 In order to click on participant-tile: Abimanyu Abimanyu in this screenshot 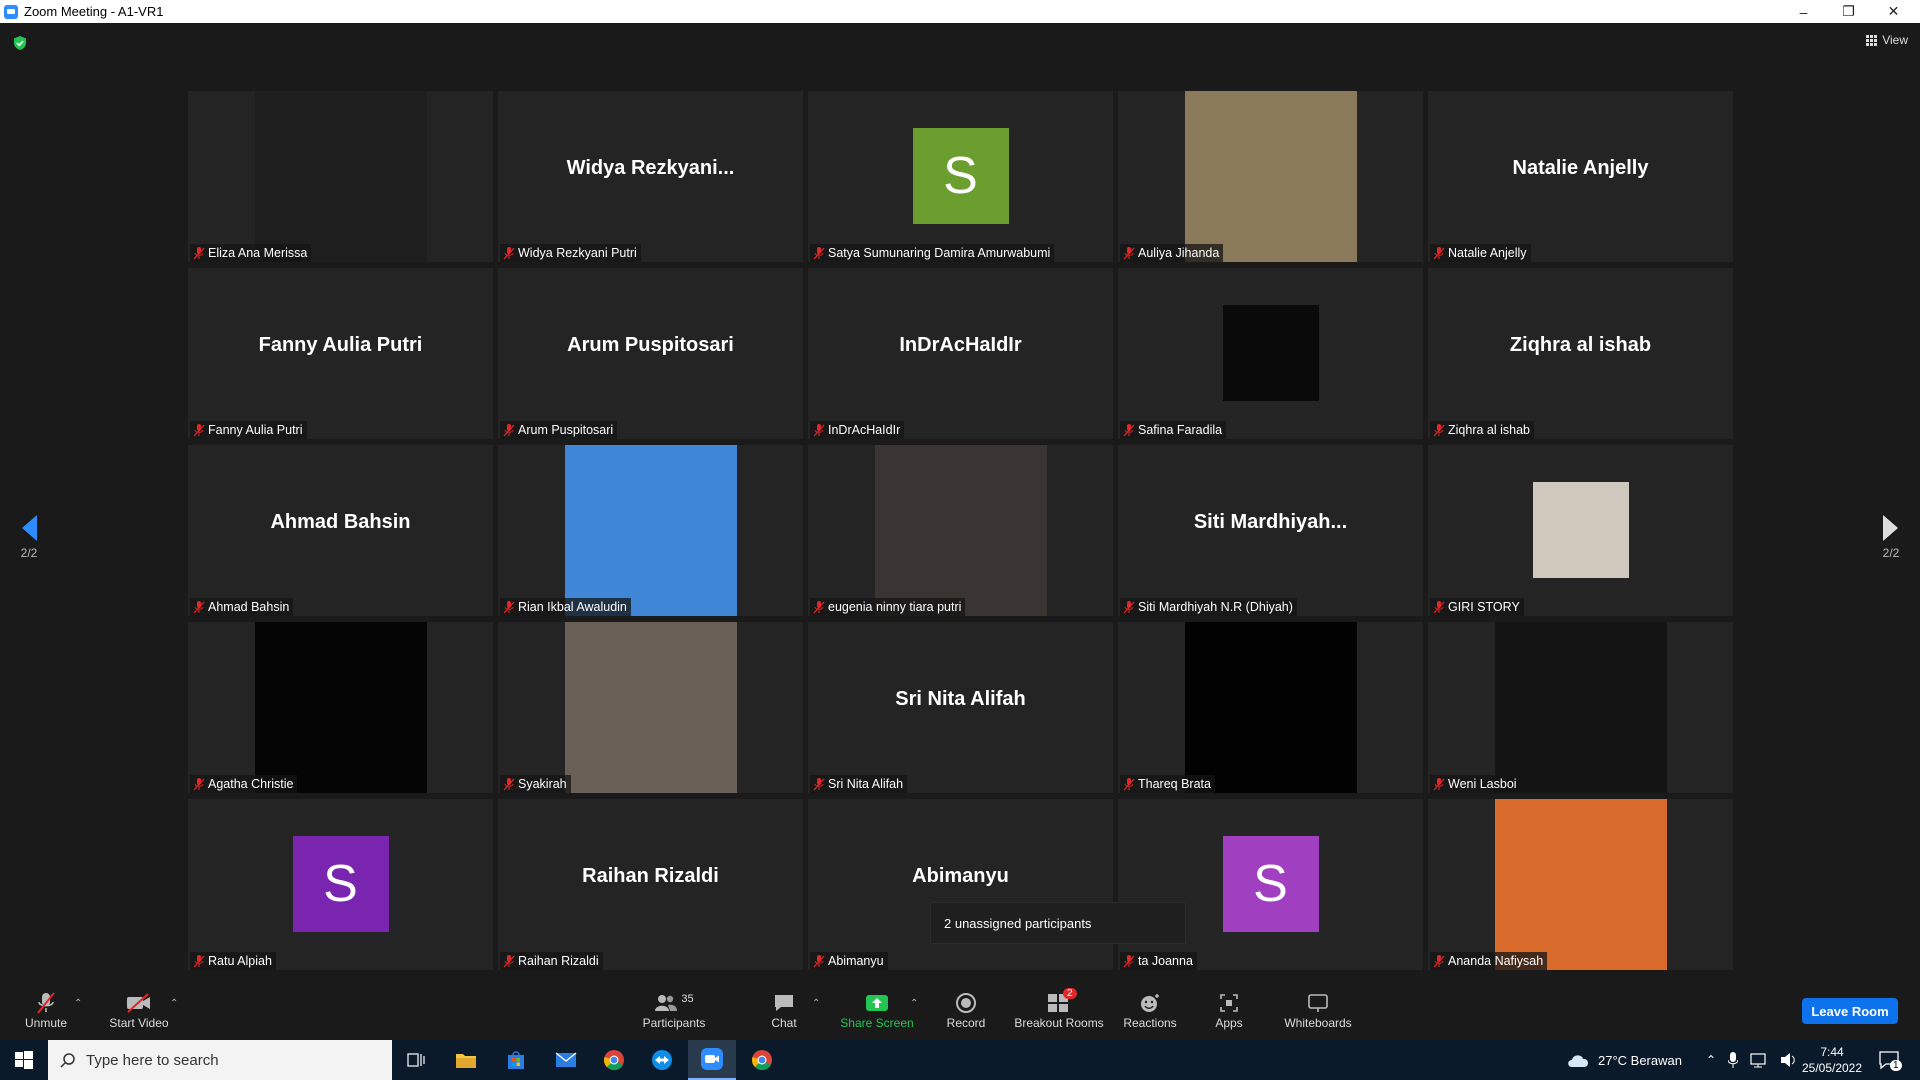, I will do `click(960, 884)`.